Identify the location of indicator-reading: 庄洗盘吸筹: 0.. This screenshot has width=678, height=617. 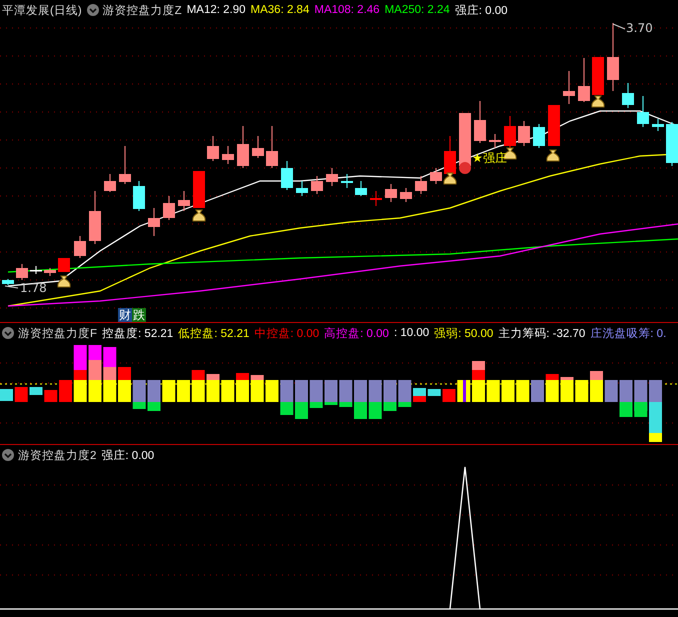
(628, 333).